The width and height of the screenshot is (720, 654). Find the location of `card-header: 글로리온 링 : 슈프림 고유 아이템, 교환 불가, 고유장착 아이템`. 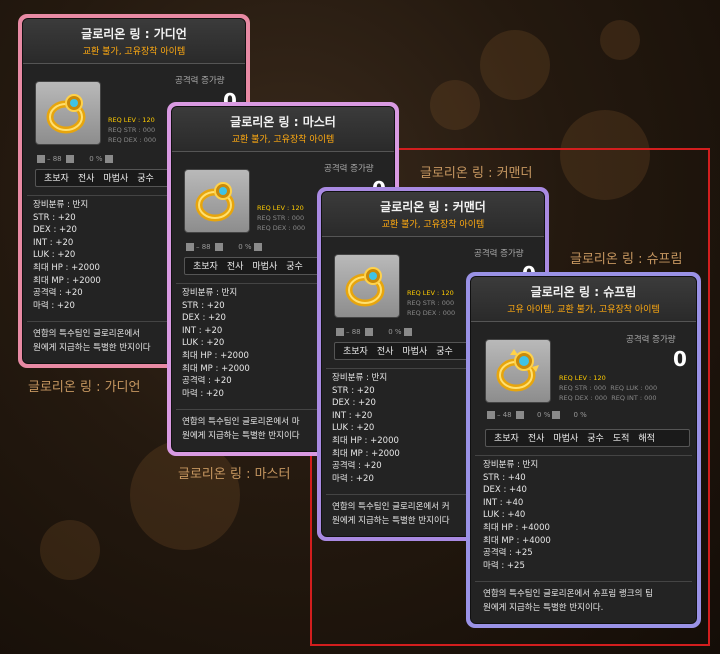

card-header: 글로리온 링 : 슈프림 고유 아이템, 교환 불가, 고유장착 아이템 is located at coordinates (583, 299).